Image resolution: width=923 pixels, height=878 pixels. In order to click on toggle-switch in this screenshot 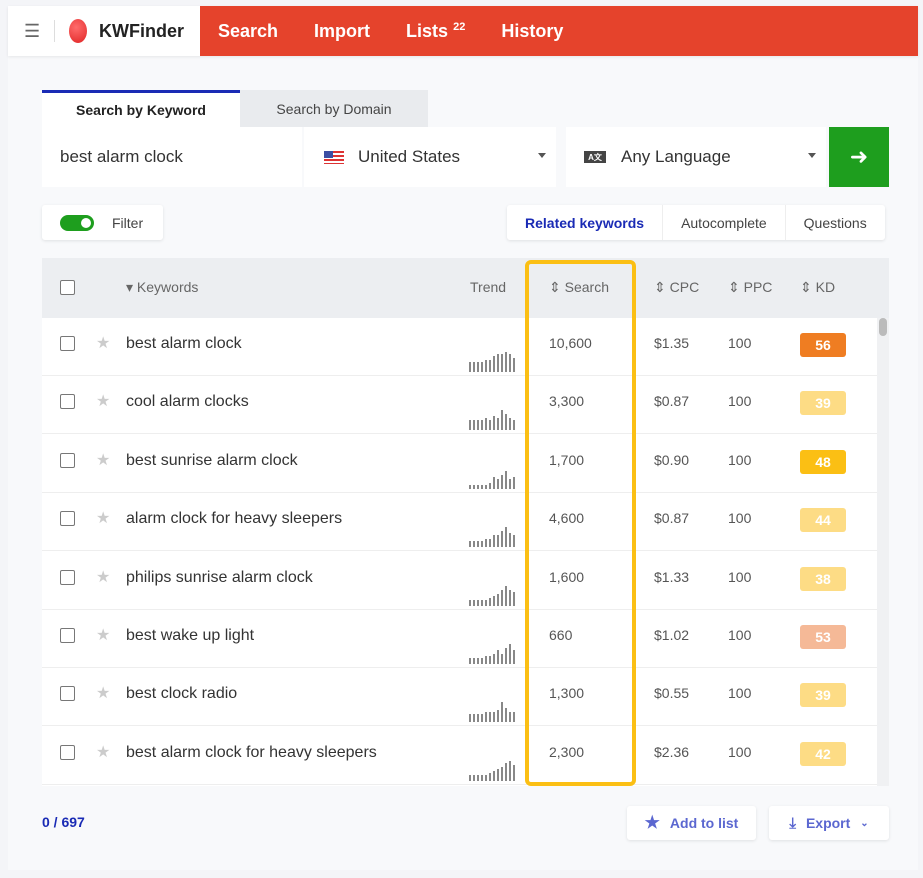, I will do `click(77, 222)`.